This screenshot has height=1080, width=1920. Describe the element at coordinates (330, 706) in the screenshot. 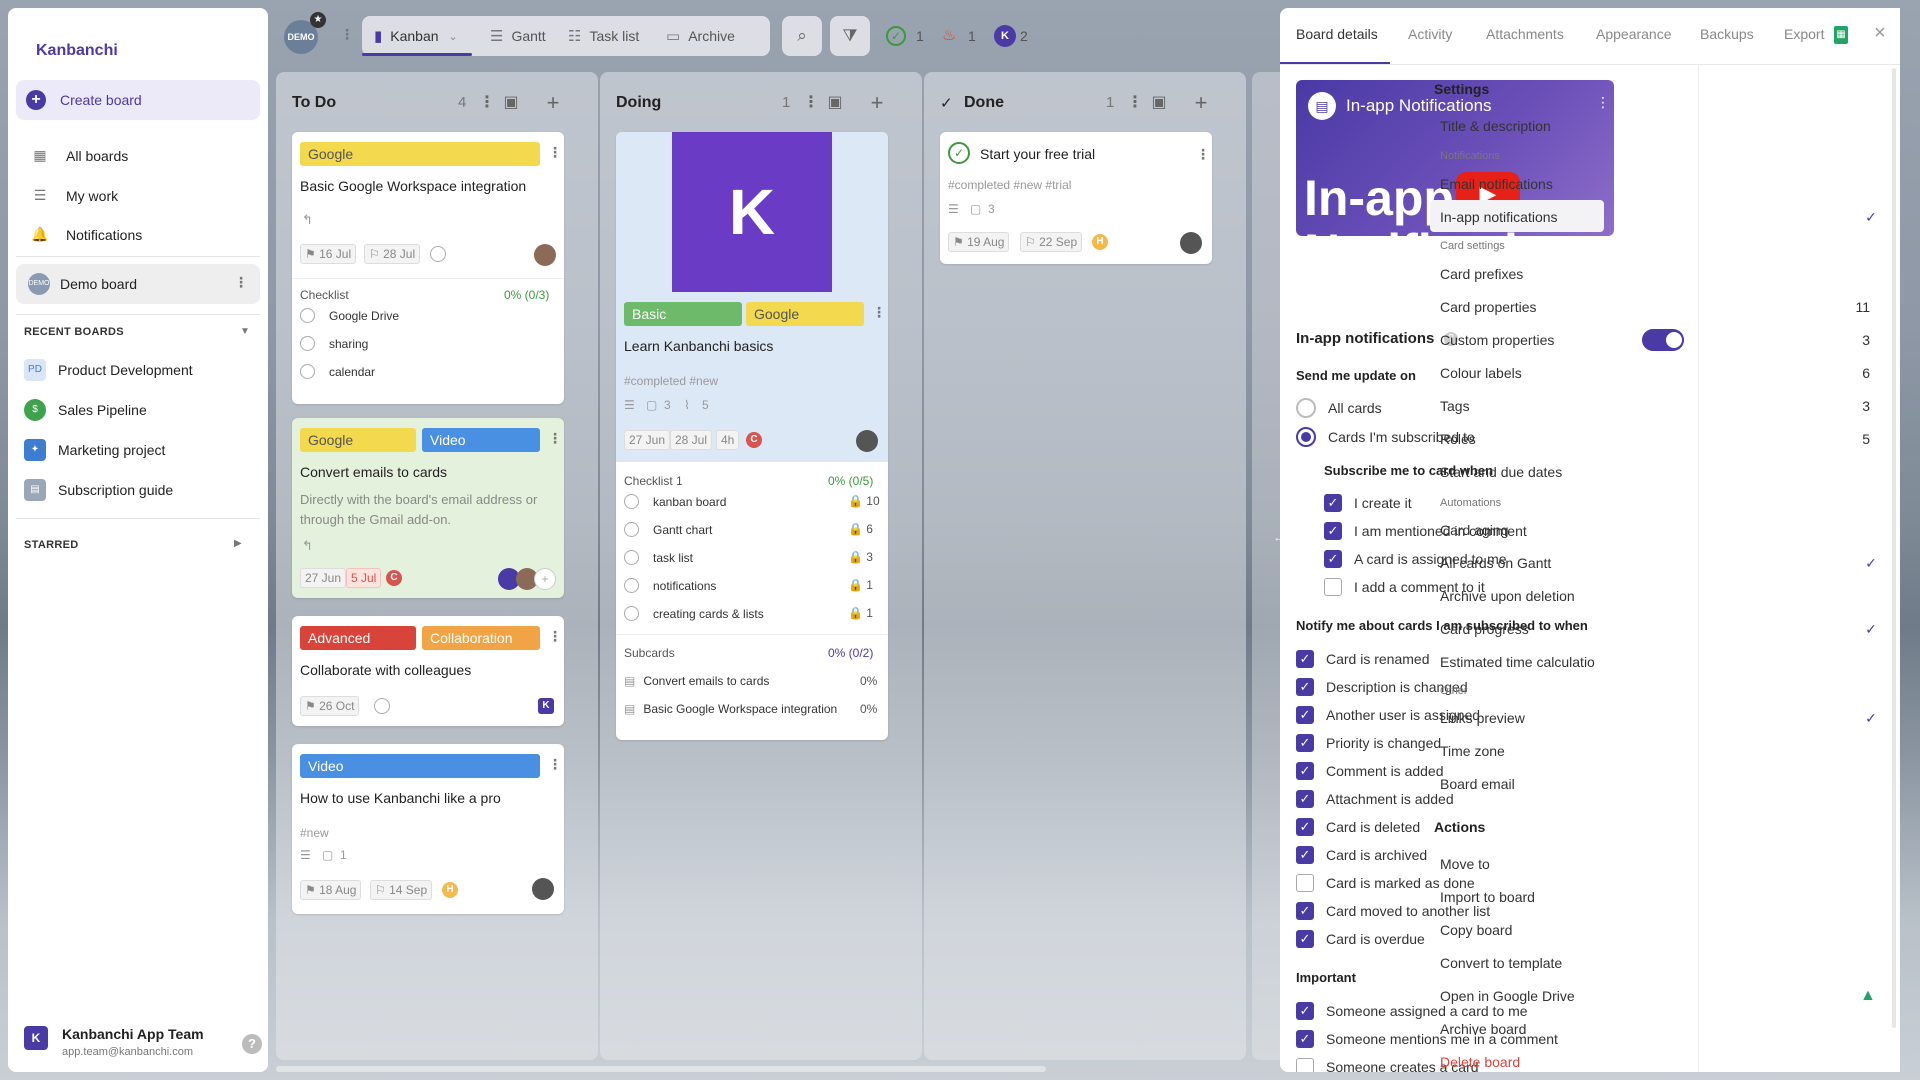

I see `due-date-chip: ⚑ 26 Oct` at that location.